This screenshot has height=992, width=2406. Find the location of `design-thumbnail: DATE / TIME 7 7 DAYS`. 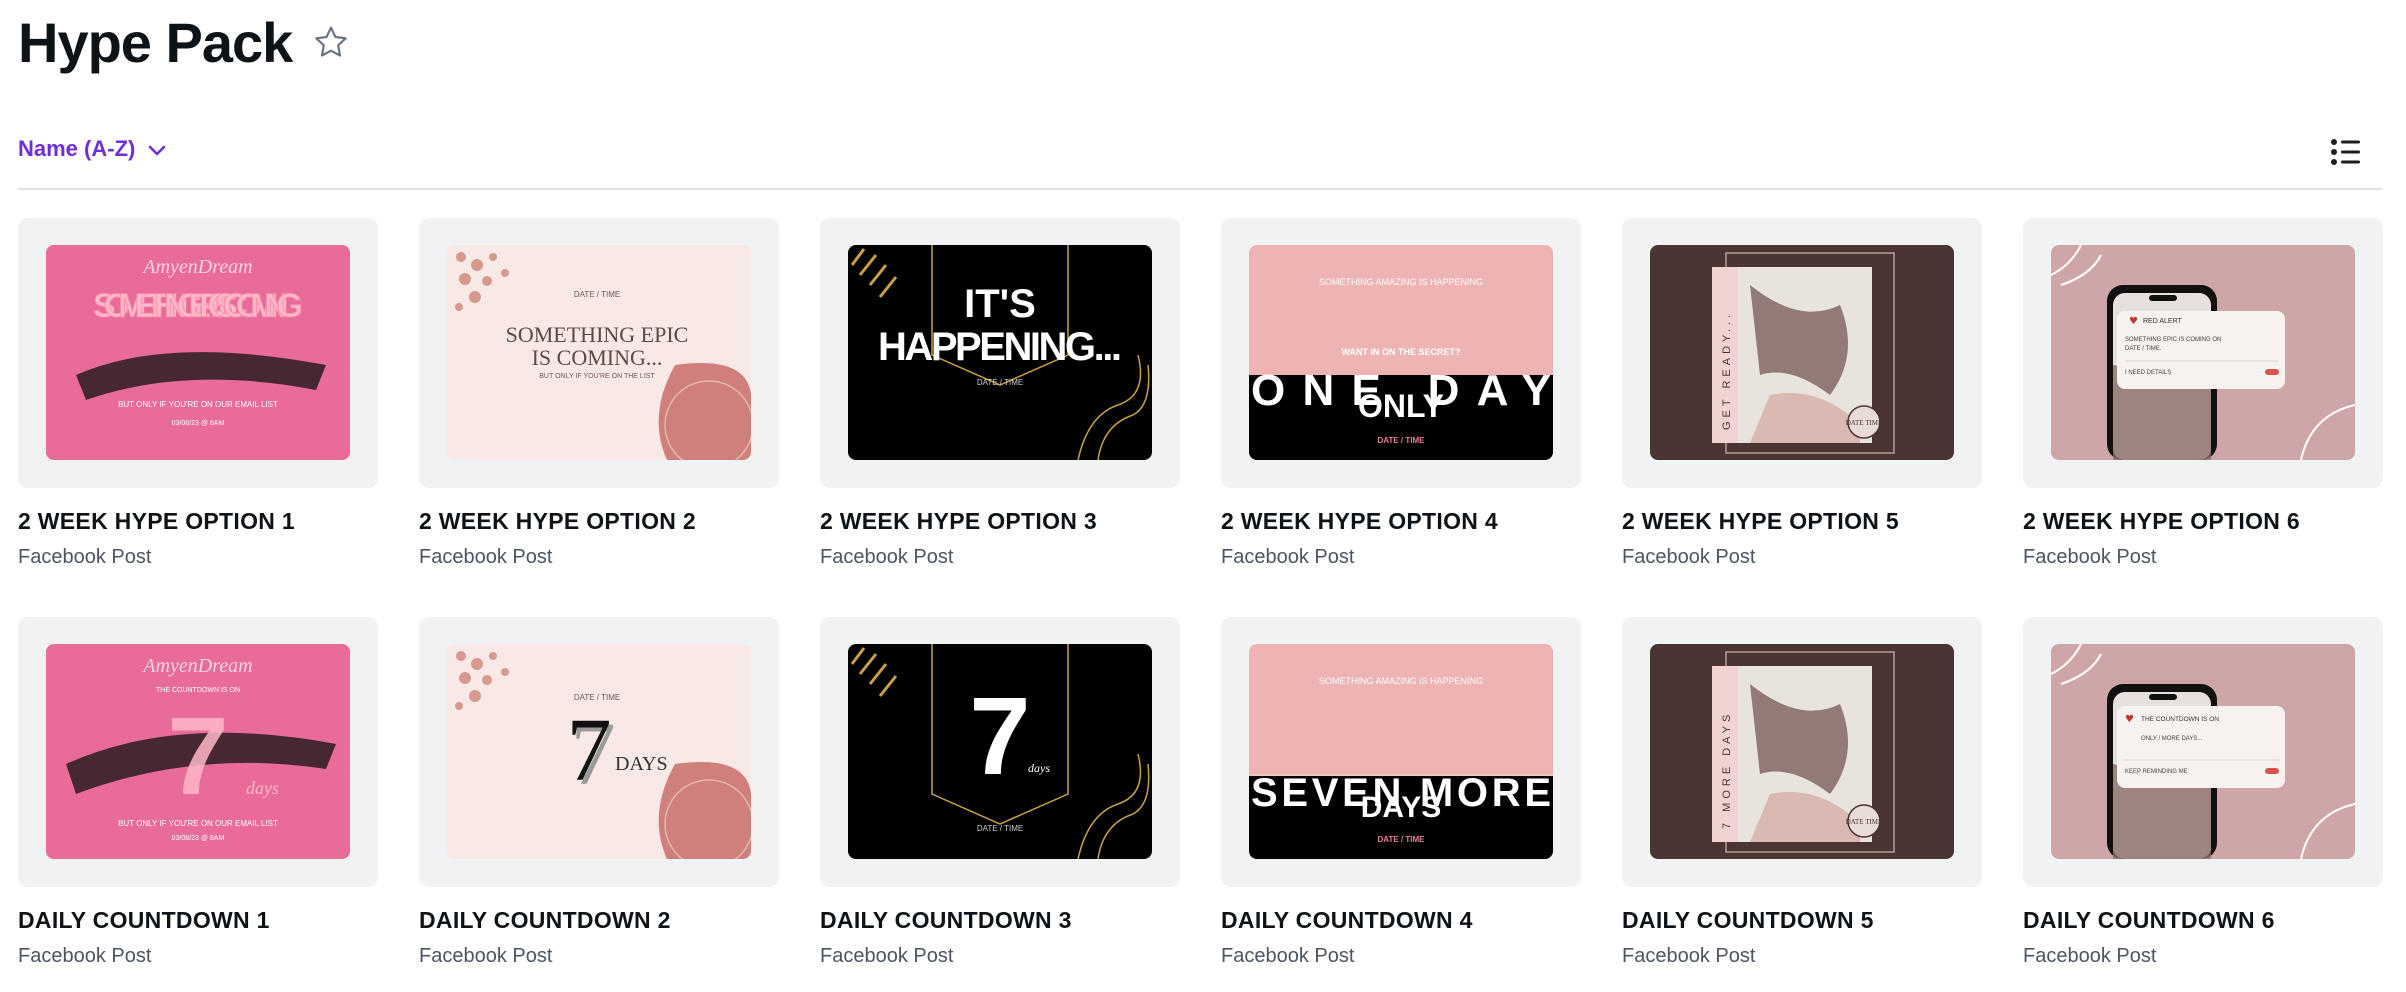

design-thumbnail: DATE / TIME 7 7 DAYS is located at coordinates (599, 751).